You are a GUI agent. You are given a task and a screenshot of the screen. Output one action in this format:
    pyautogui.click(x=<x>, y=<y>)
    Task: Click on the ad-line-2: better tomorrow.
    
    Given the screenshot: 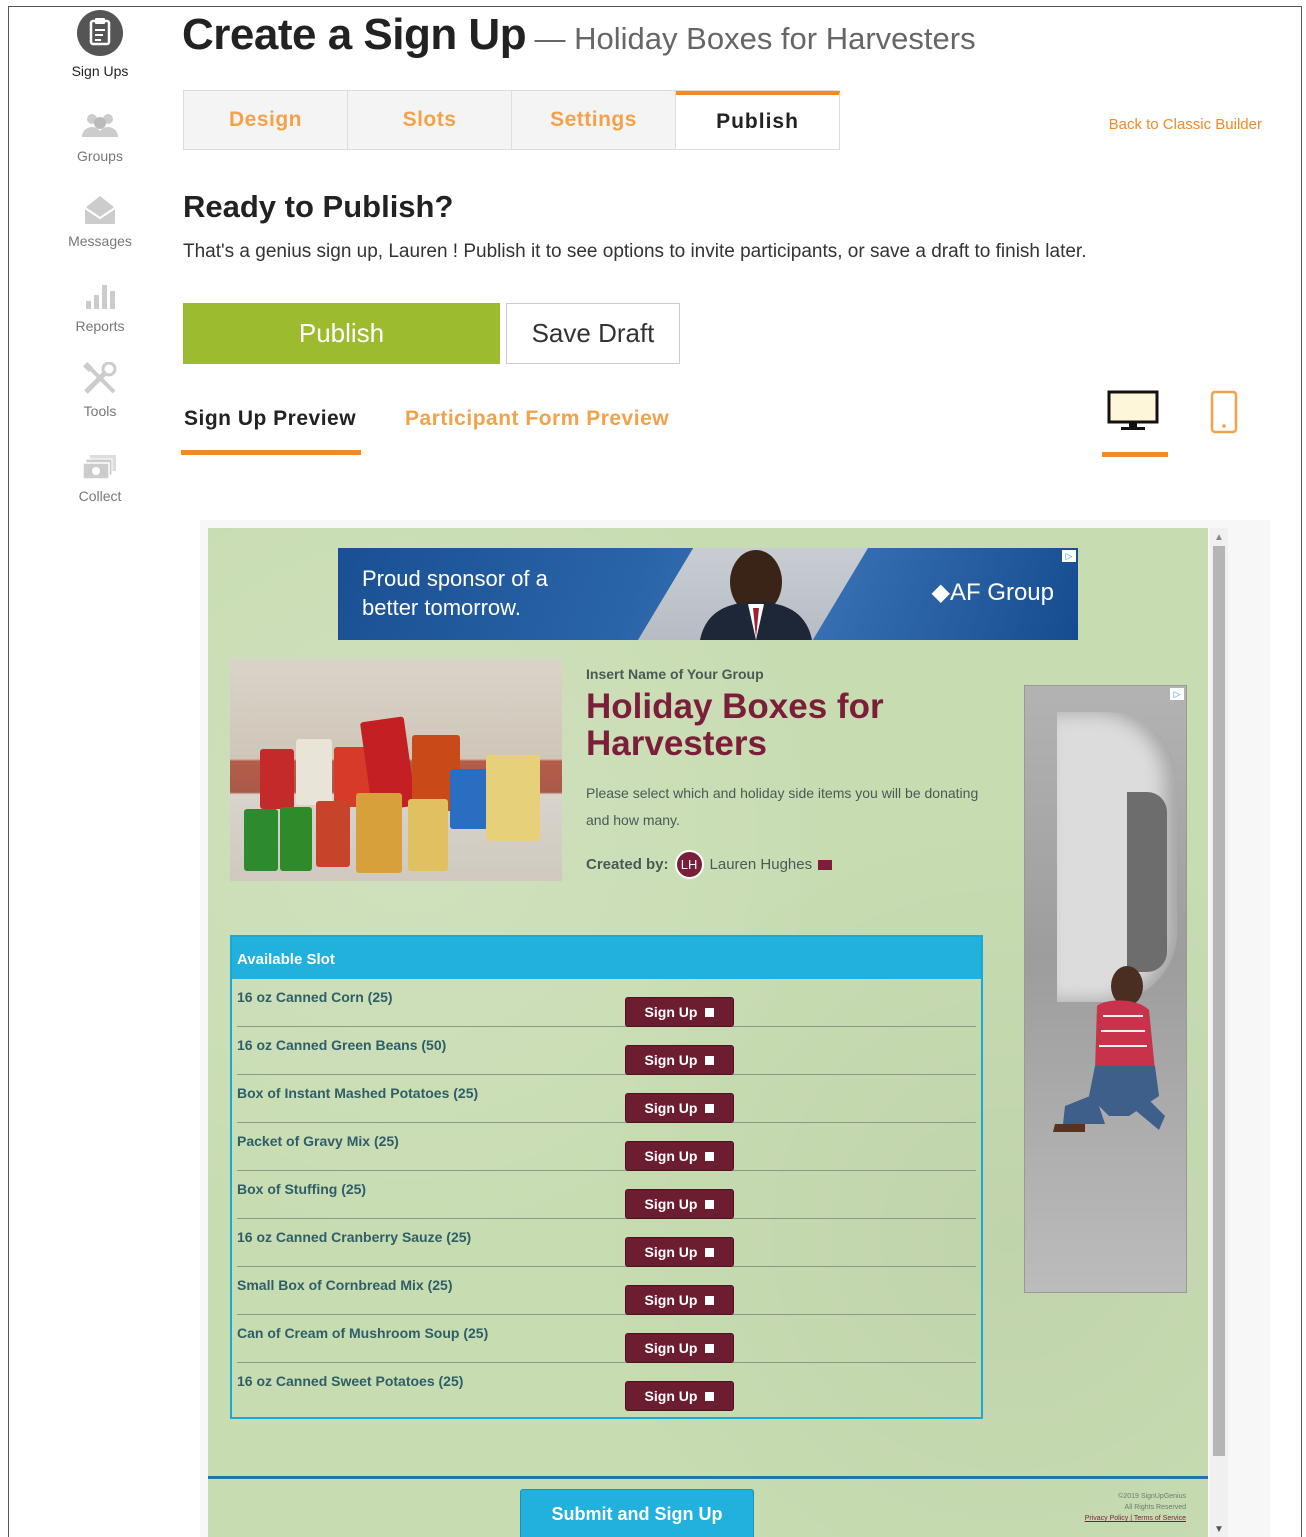 What is the action you would take?
    pyautogui.click(x=441, y=607)
    